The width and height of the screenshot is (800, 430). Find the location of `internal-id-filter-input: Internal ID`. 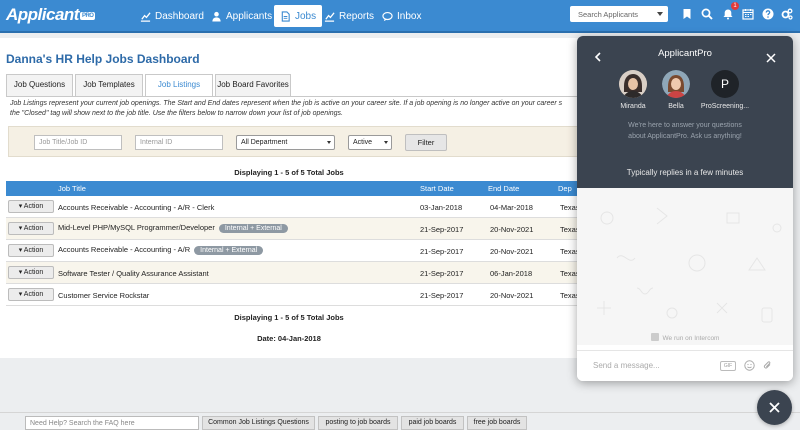

internal-id-filter-input: Internal ID is located at coordinates (179, 142).